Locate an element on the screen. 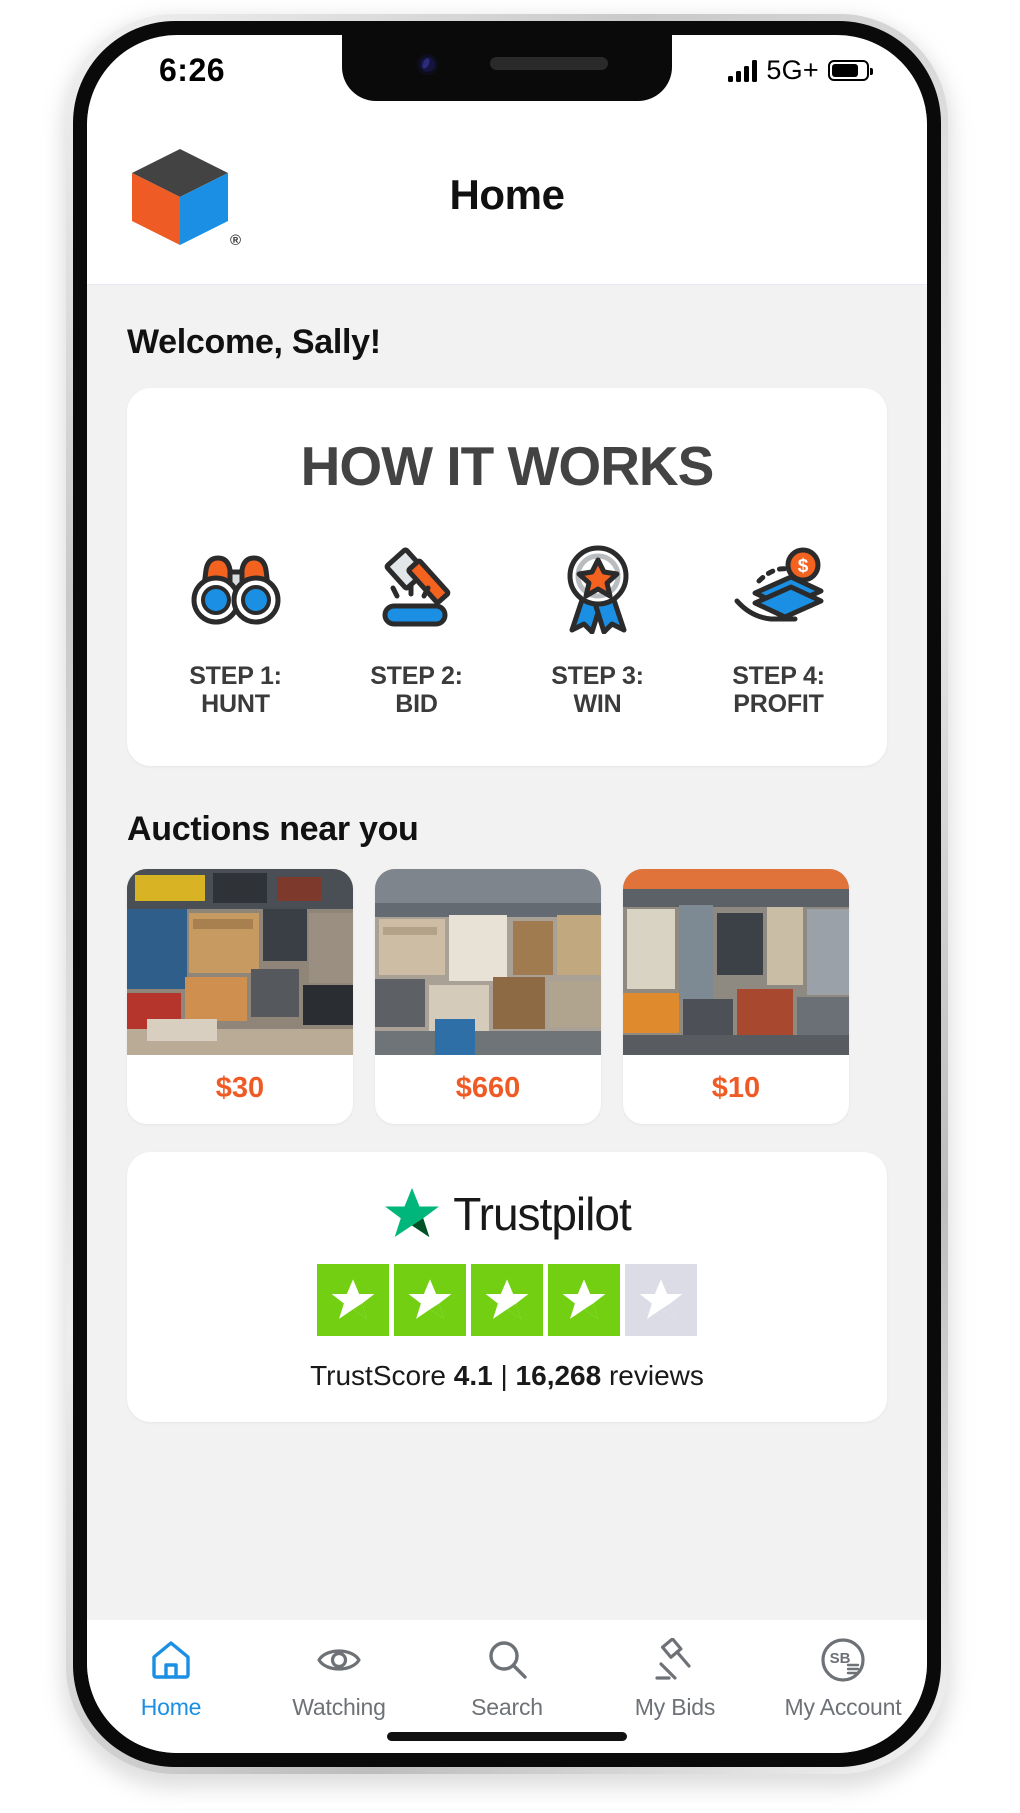 The width and height of the screenshot is (1020, 1813). step-label: STEP 2: BID is located at coordinates (416, 690).